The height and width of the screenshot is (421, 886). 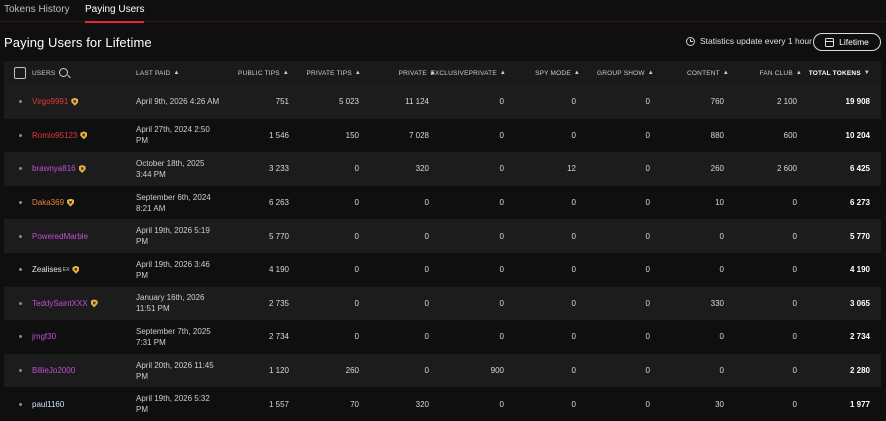 I want to click on cell-private-tips: 5 023, so click(x=348, y=102).